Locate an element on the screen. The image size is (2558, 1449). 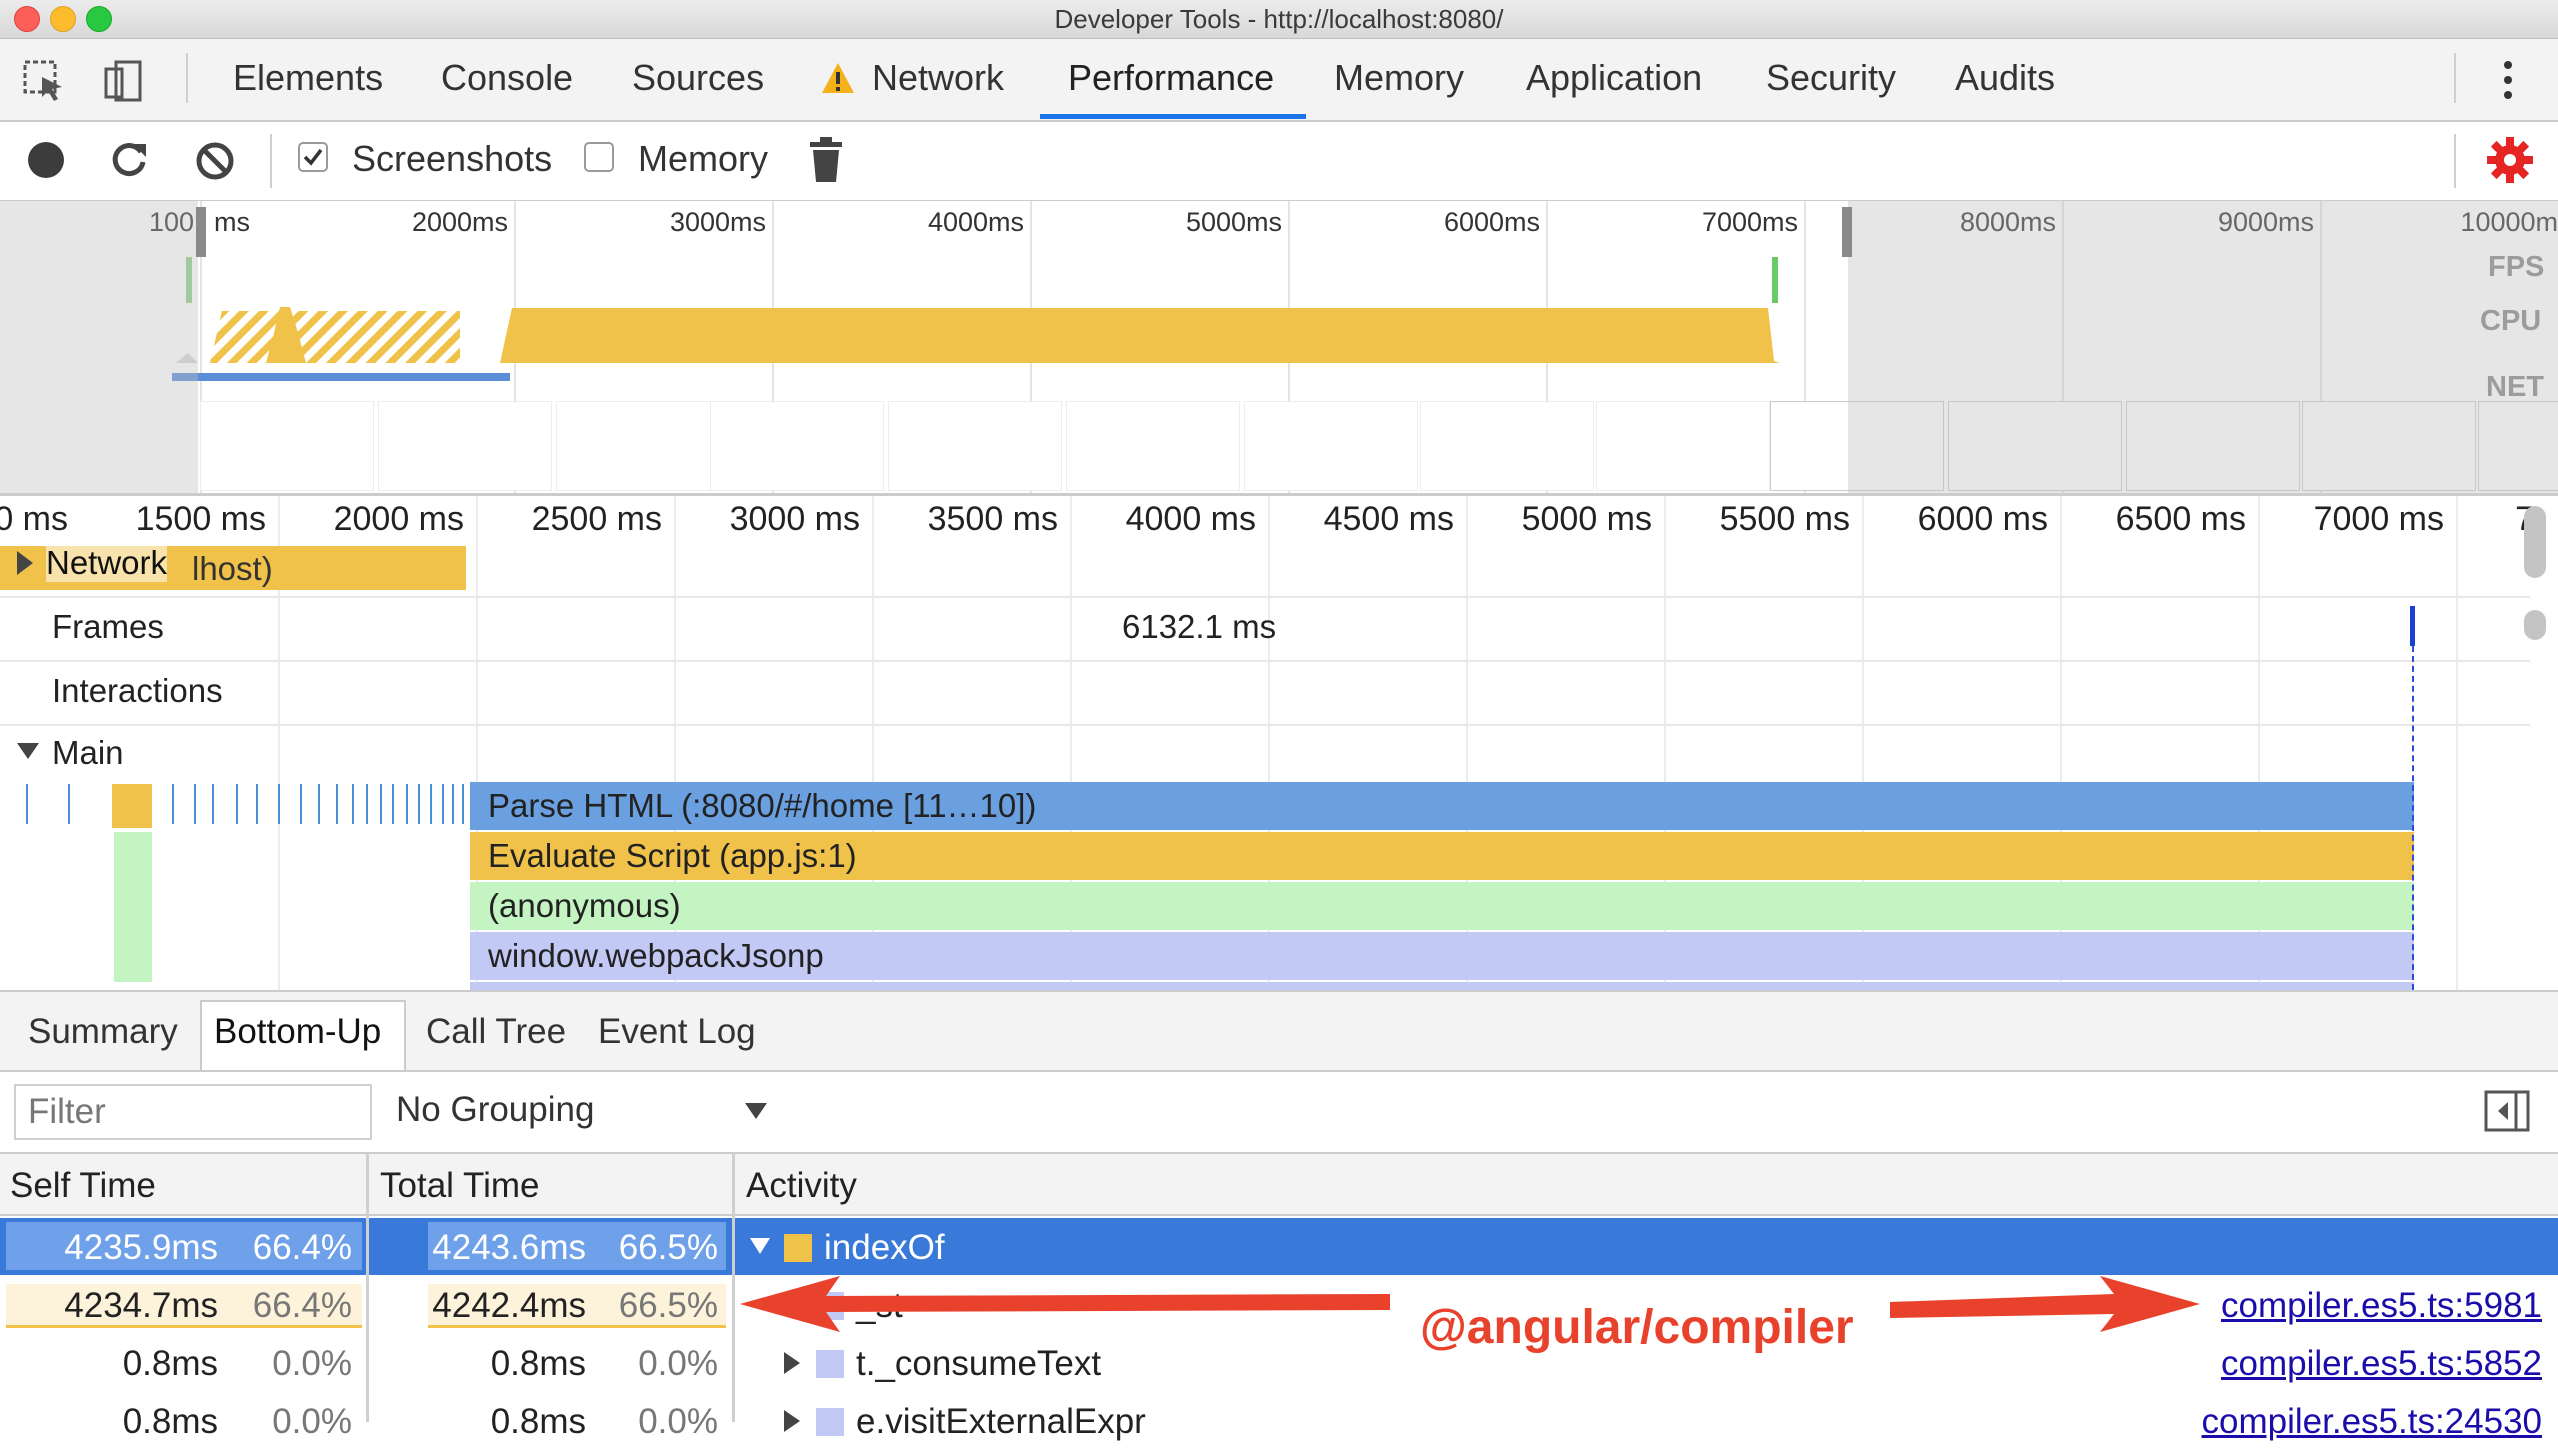
self-time-header: Self Time is located at coordinates (83, 1186).